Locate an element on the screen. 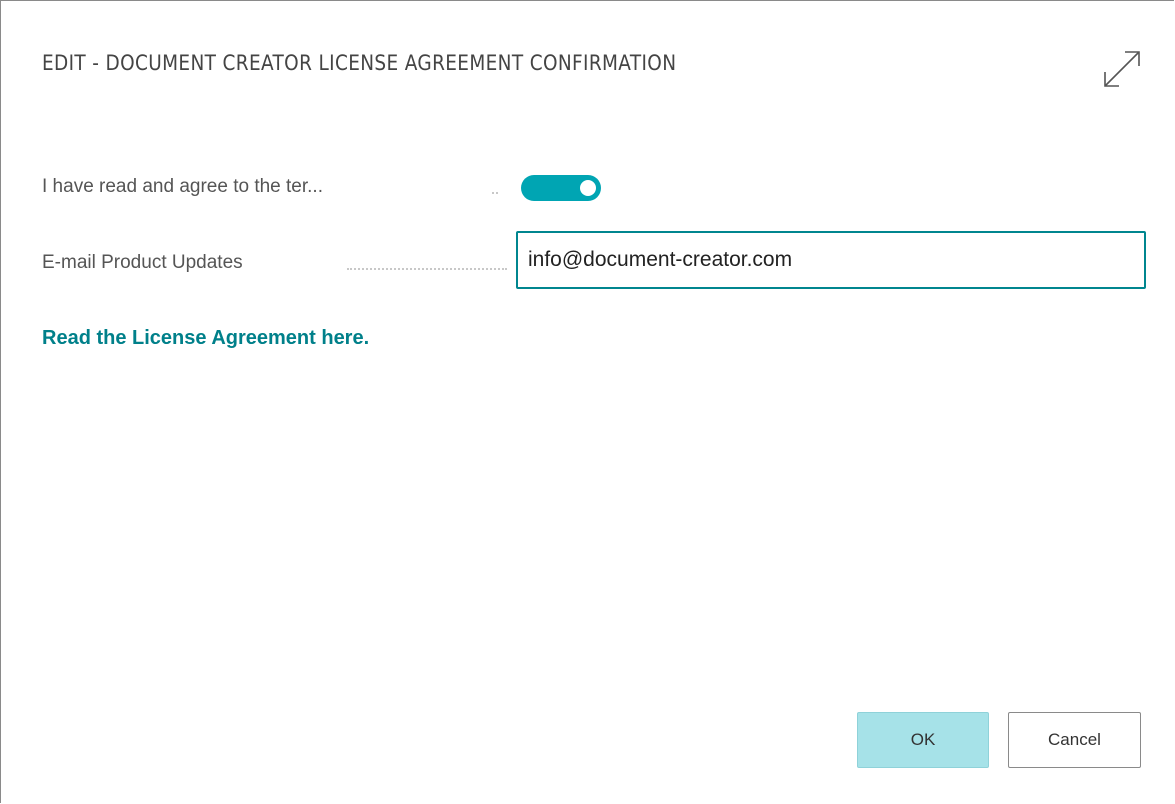 This screenshot has height=804, width=1175. expand-diagonal-arrows-icon is located at coordinates (1122, 69).